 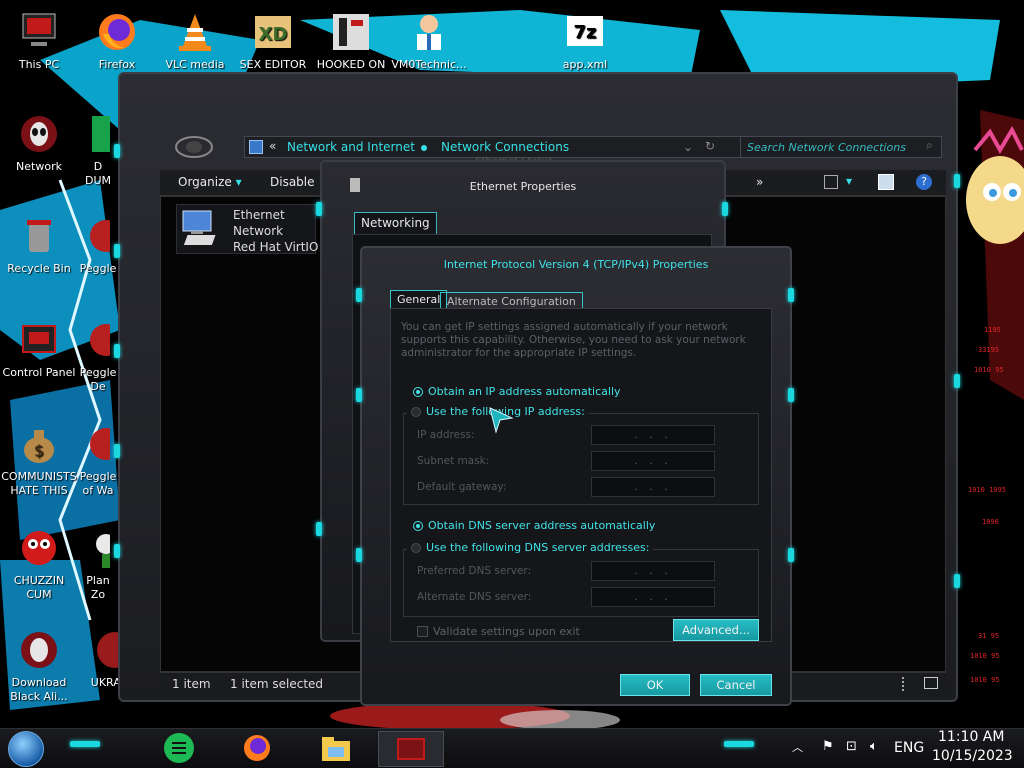 What do you see at coordinates (117, 41) in the screenshot?
I see `desktop-icon-firefox: Firefox` at bounding box center [117, 41].